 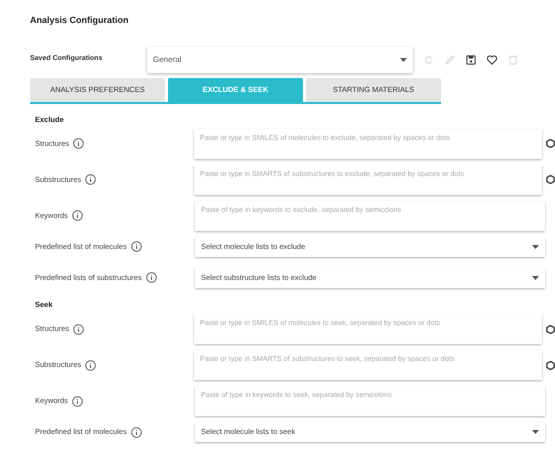 What do you see at coordinates (471, 59) in the screenshot?
I see `floppy-disk-icon-button` at bounding box center [471, 59].